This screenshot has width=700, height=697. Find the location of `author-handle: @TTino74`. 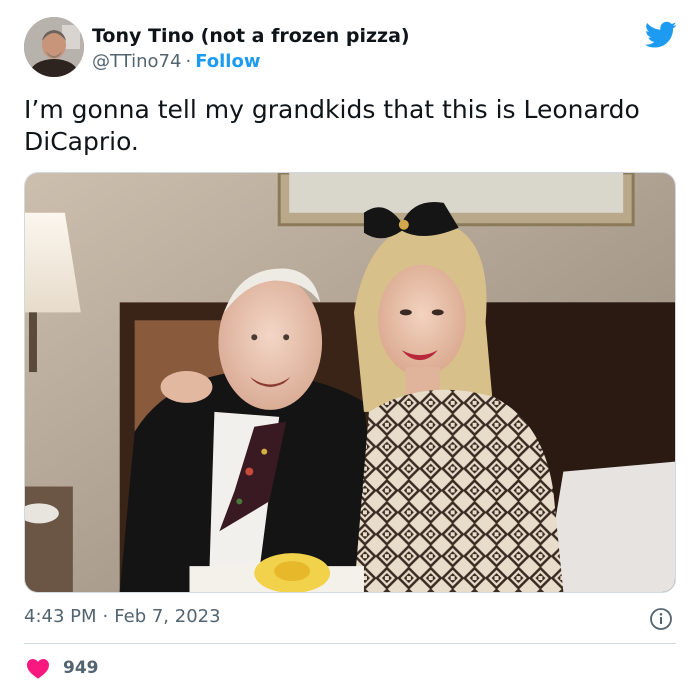

author-handle: @TTino74 is located at coordinates (136, 61).